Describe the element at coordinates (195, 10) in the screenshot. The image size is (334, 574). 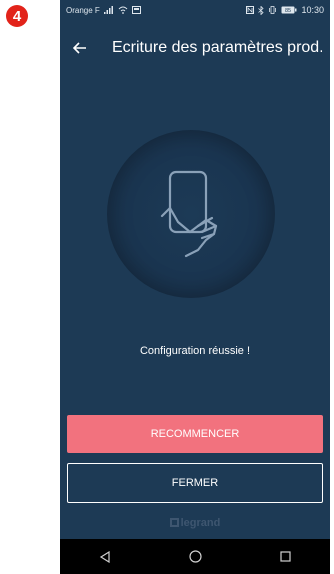
I see `status-bar: Orange F 85 10:30` at that location.